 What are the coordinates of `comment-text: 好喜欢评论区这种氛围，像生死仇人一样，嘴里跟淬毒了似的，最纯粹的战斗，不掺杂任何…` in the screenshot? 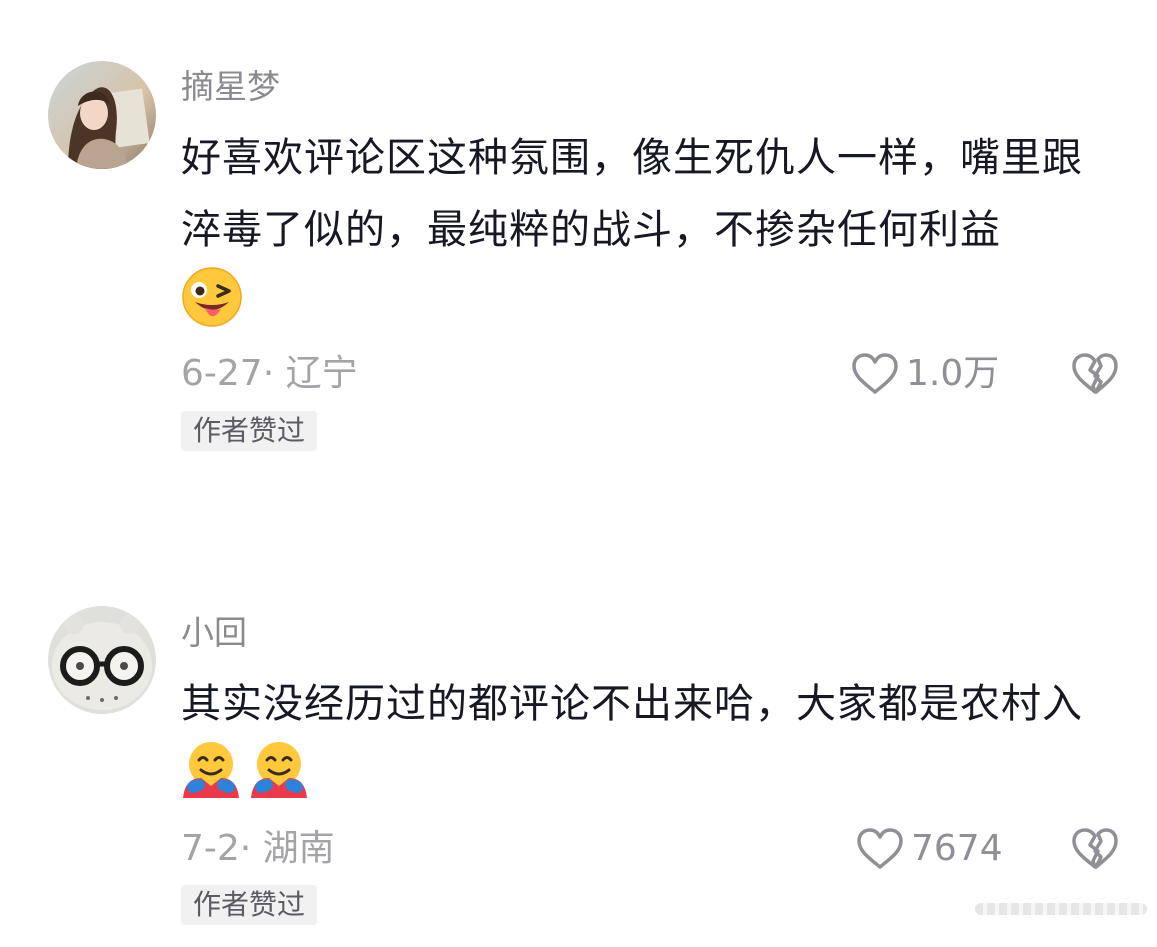 It's located at (632, 194).